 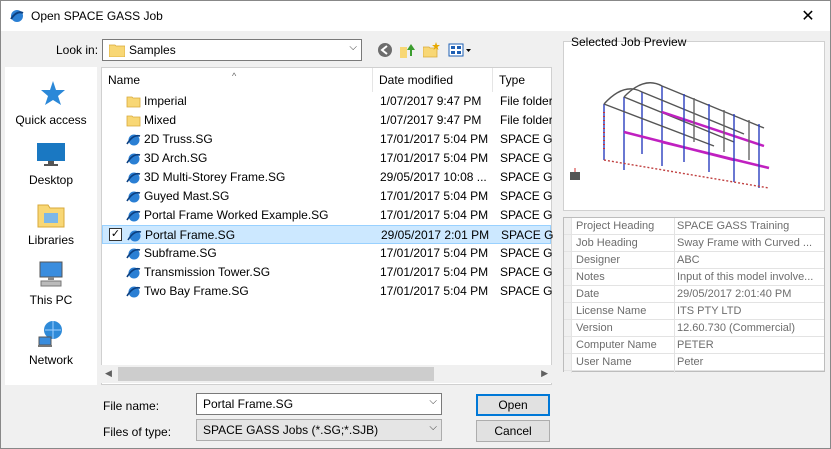 I want to click on place-label: This PC, so click(x=51, y=300).